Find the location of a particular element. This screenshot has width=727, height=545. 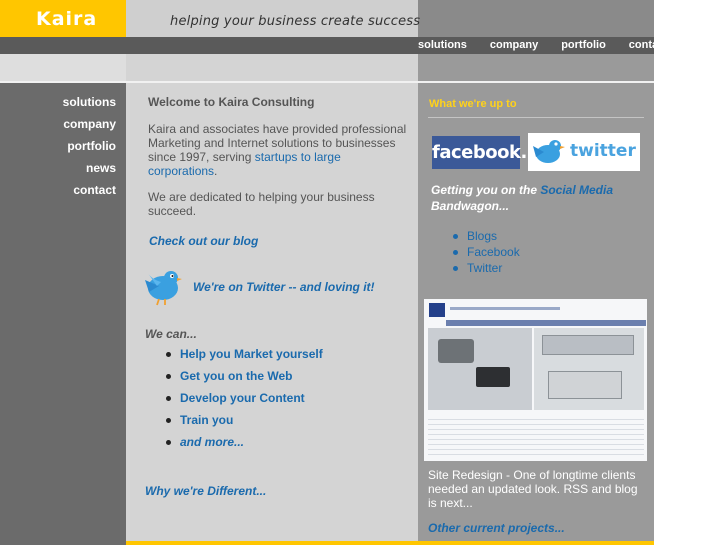

page-title: Welcome to Kaira Consulting is located at coordinates (231, 102).